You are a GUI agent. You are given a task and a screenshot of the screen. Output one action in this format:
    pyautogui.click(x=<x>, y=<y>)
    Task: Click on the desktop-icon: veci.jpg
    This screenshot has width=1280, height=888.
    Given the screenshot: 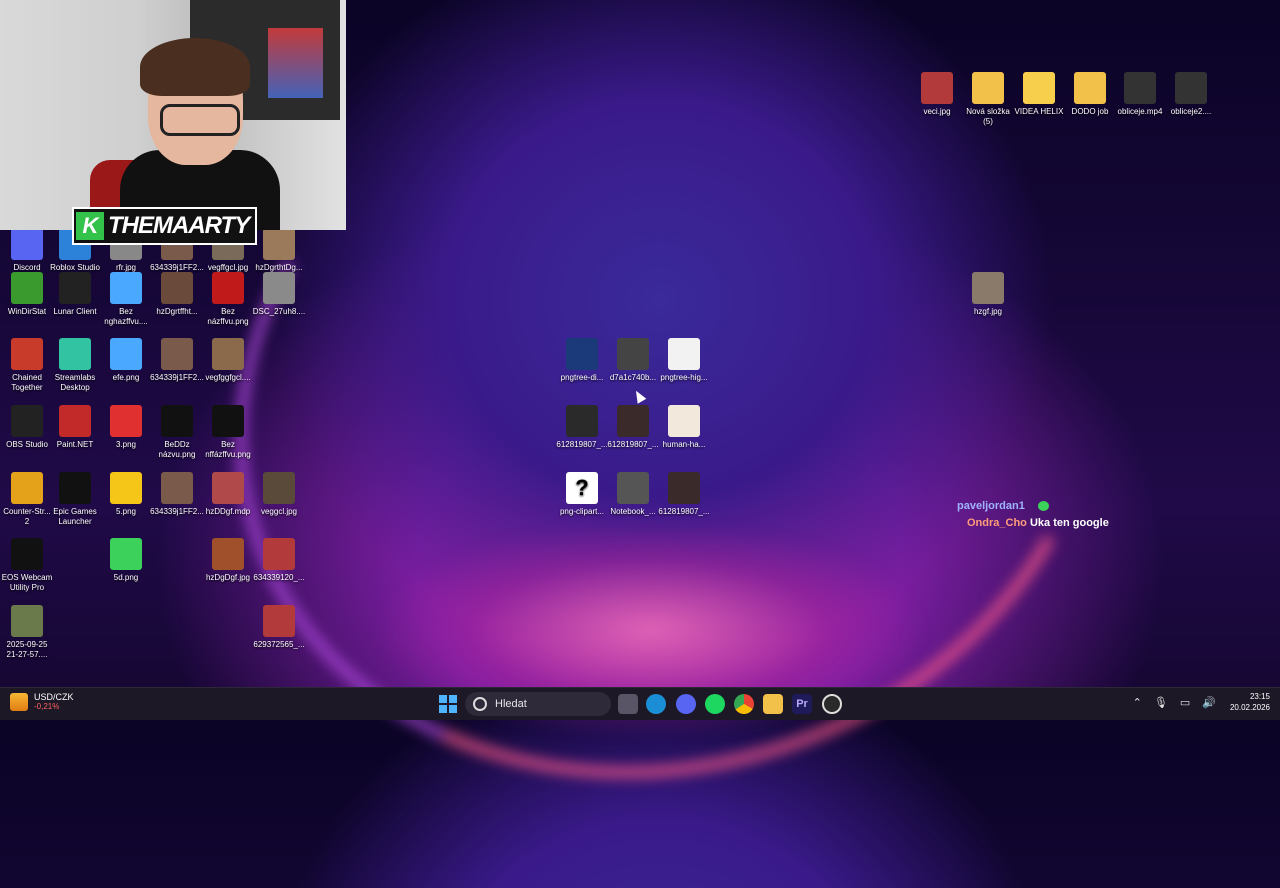 What is the action you would take?
    pyautogui.click(x=937, y=94)
    